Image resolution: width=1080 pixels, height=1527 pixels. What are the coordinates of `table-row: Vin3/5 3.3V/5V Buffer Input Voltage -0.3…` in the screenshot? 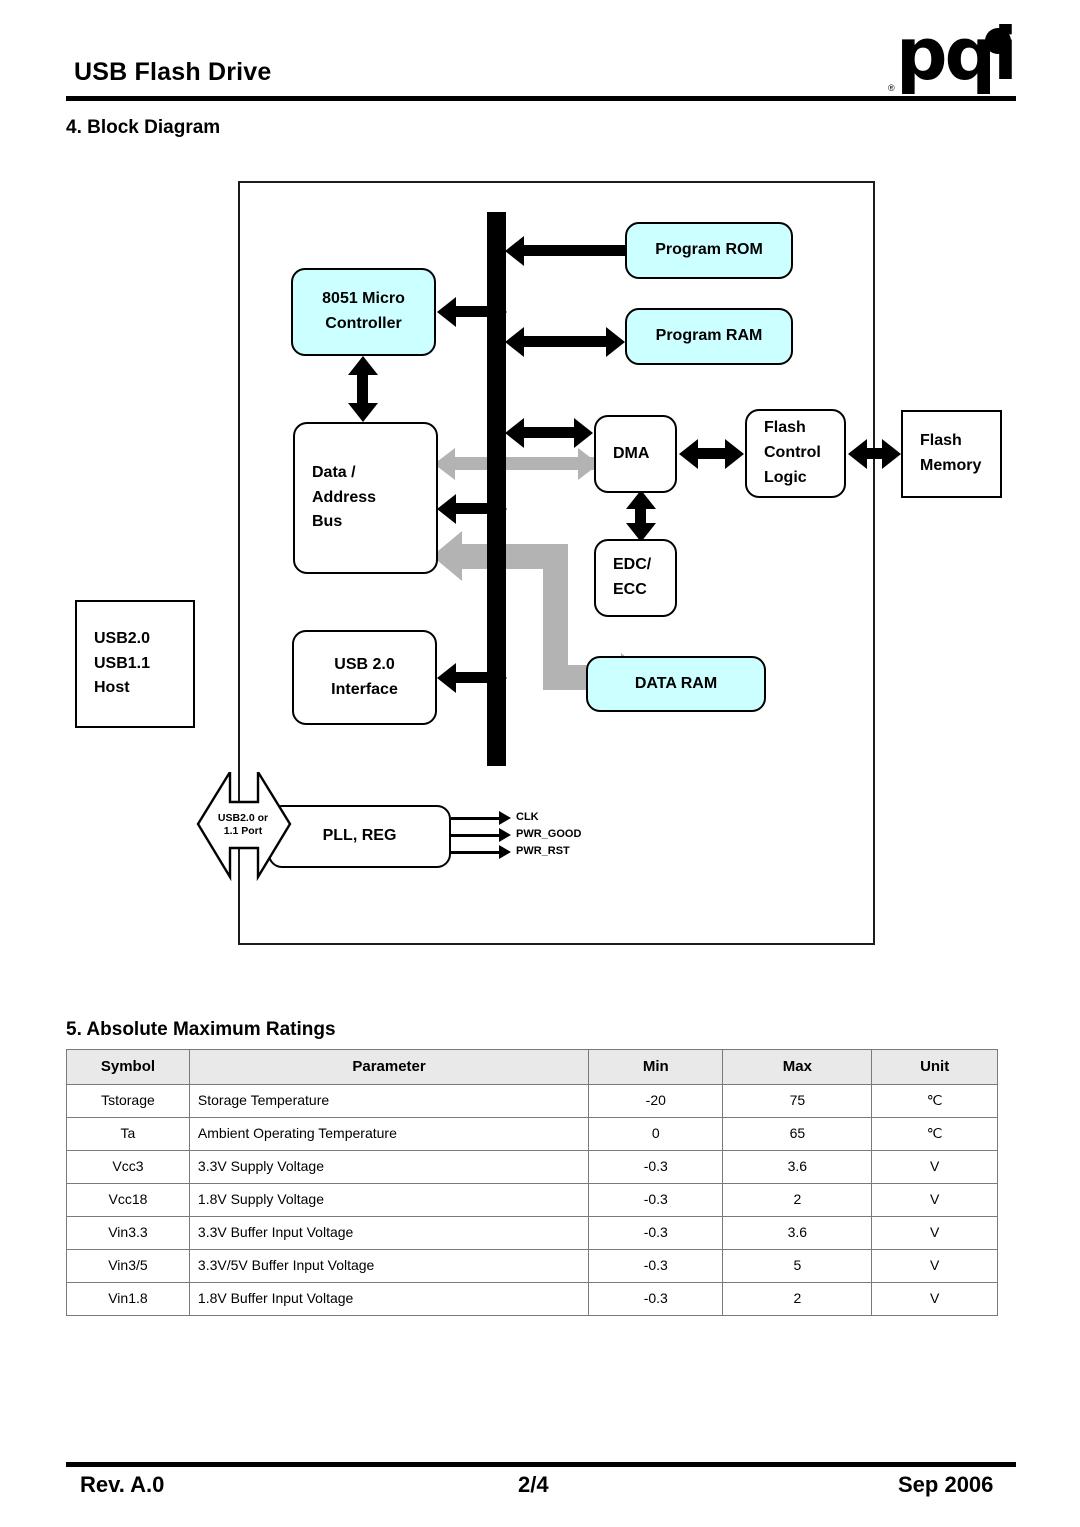 It's located at (532, 1266).